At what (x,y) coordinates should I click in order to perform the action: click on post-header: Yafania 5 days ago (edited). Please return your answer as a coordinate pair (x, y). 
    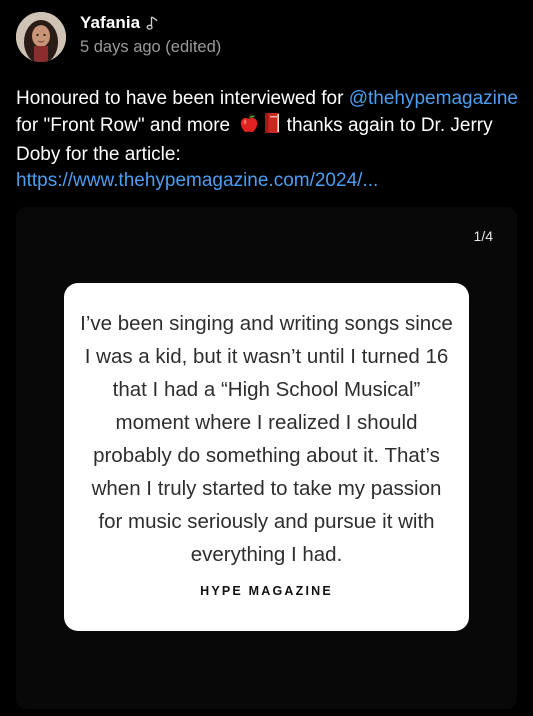
    Looking at the image, I should click on (118, 38).